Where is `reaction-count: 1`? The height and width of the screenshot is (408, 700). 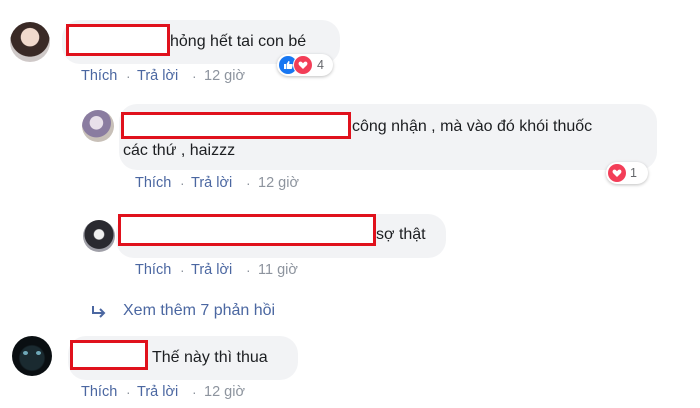
reaction-count: 1 is located at coordinates (633, 173).